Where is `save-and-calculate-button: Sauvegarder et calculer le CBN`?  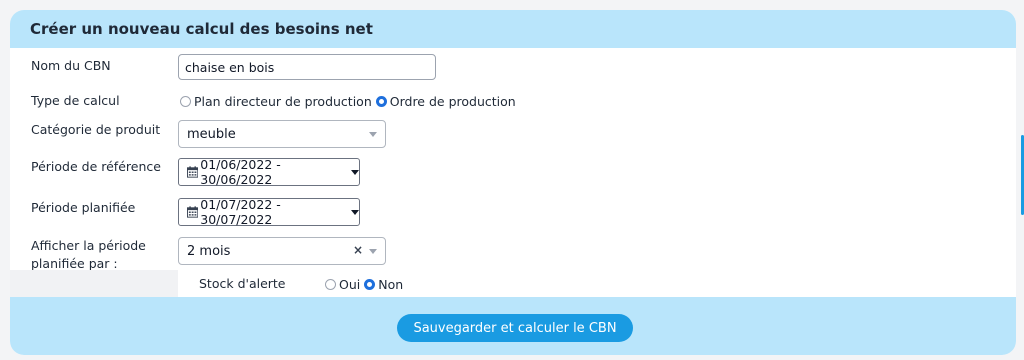 save-and-calculate-button: Sauvegarder et calculer le CBN is located at coordinates (515, 328).